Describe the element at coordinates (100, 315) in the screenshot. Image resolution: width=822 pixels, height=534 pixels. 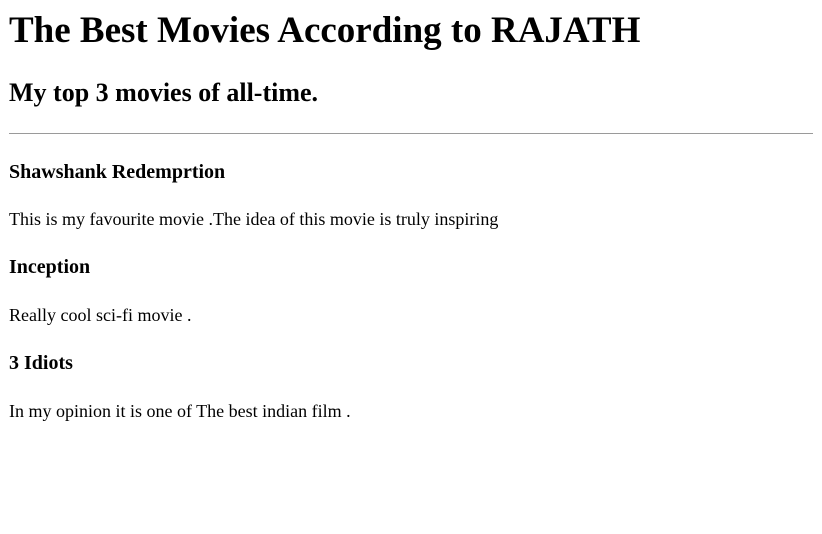
I see `movie-description: Really cool sci-fi movie .` at that location.